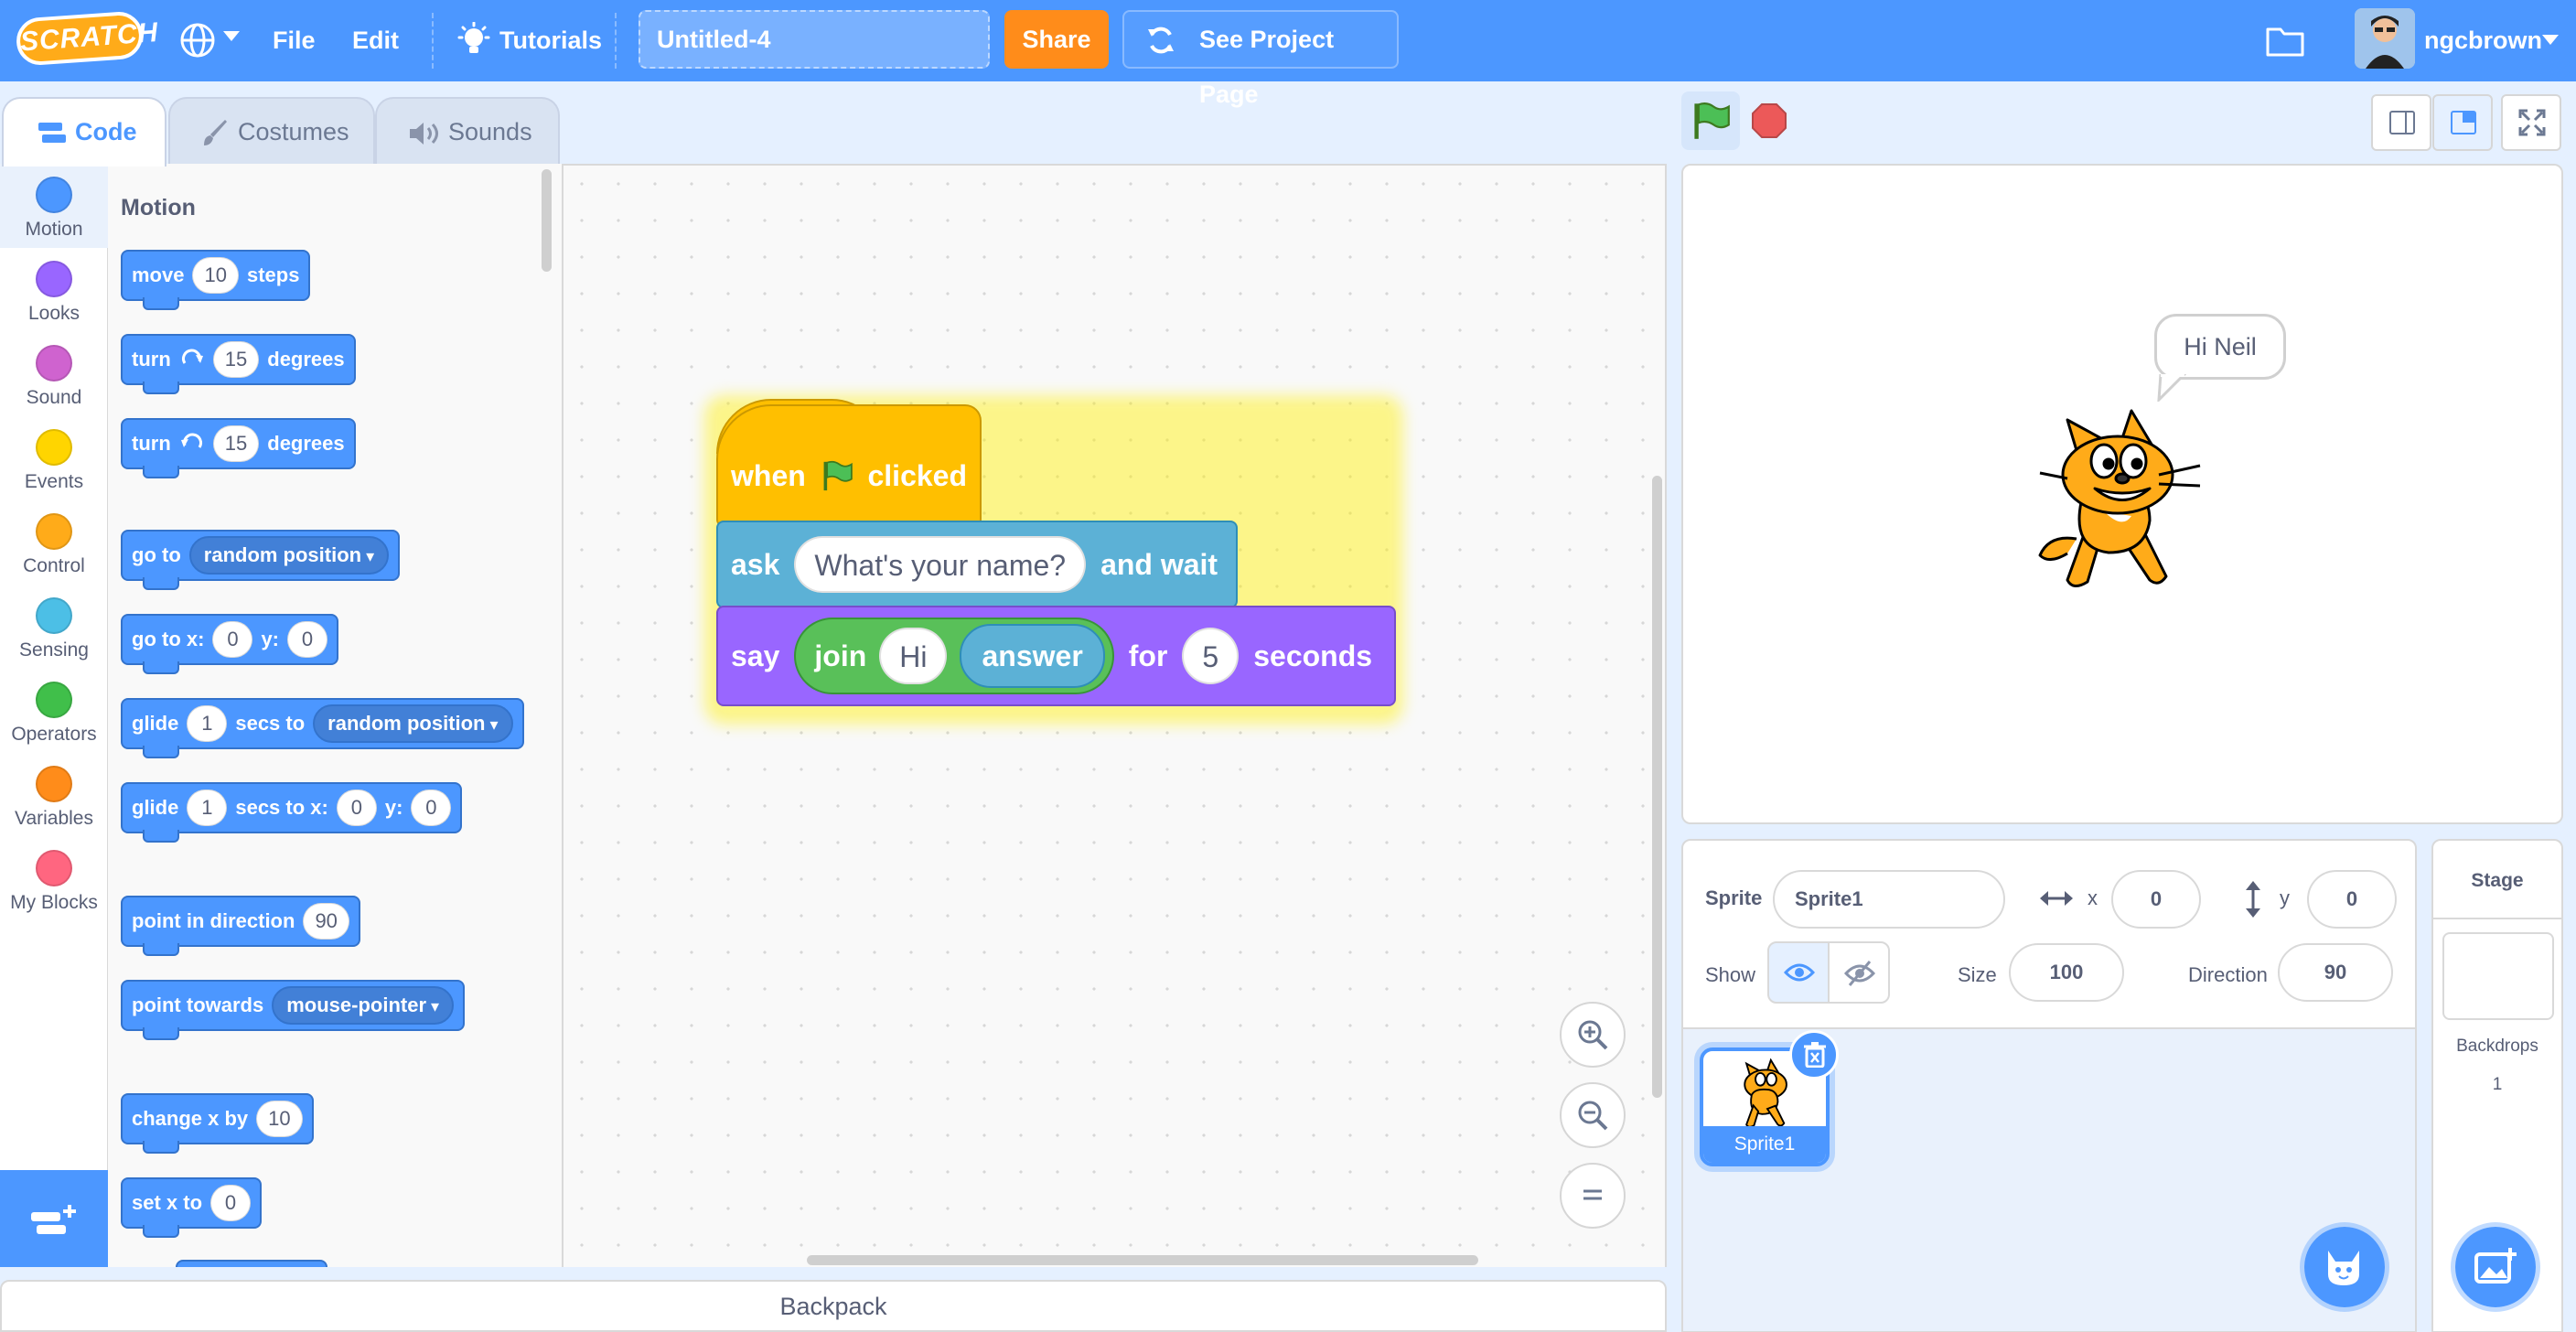 The width and height of the screenshot is (2576, 1332). Describe the element at coordinates (87, 38) in the screenshot. I see `scratch-logo: SCRATCH` at that location.